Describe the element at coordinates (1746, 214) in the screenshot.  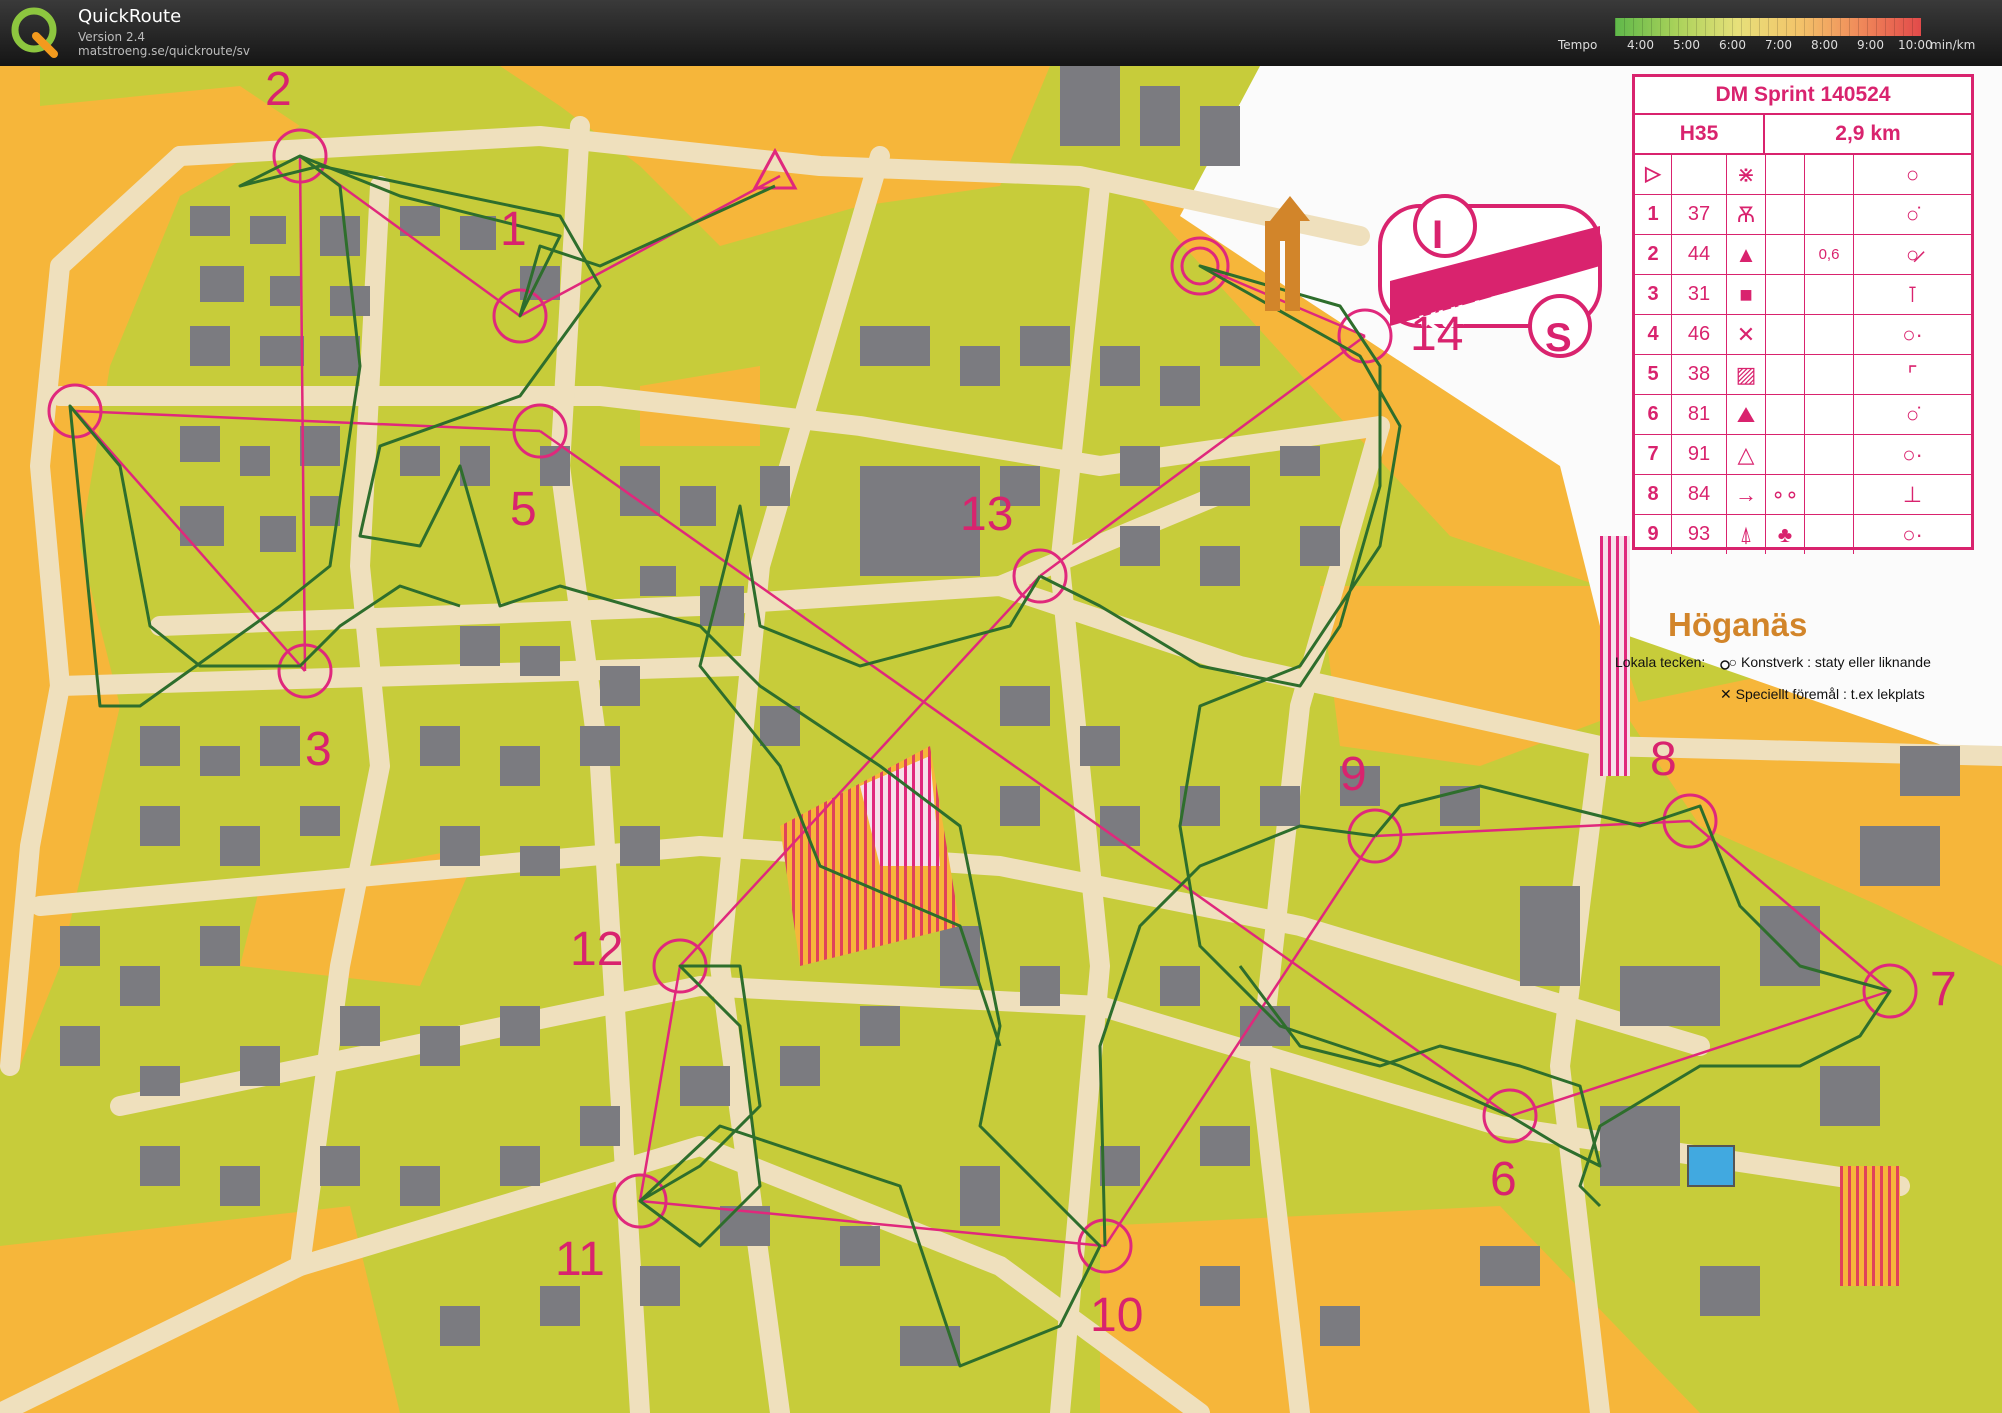
I see `feature-symbol-icon: Ѫ` at that location.